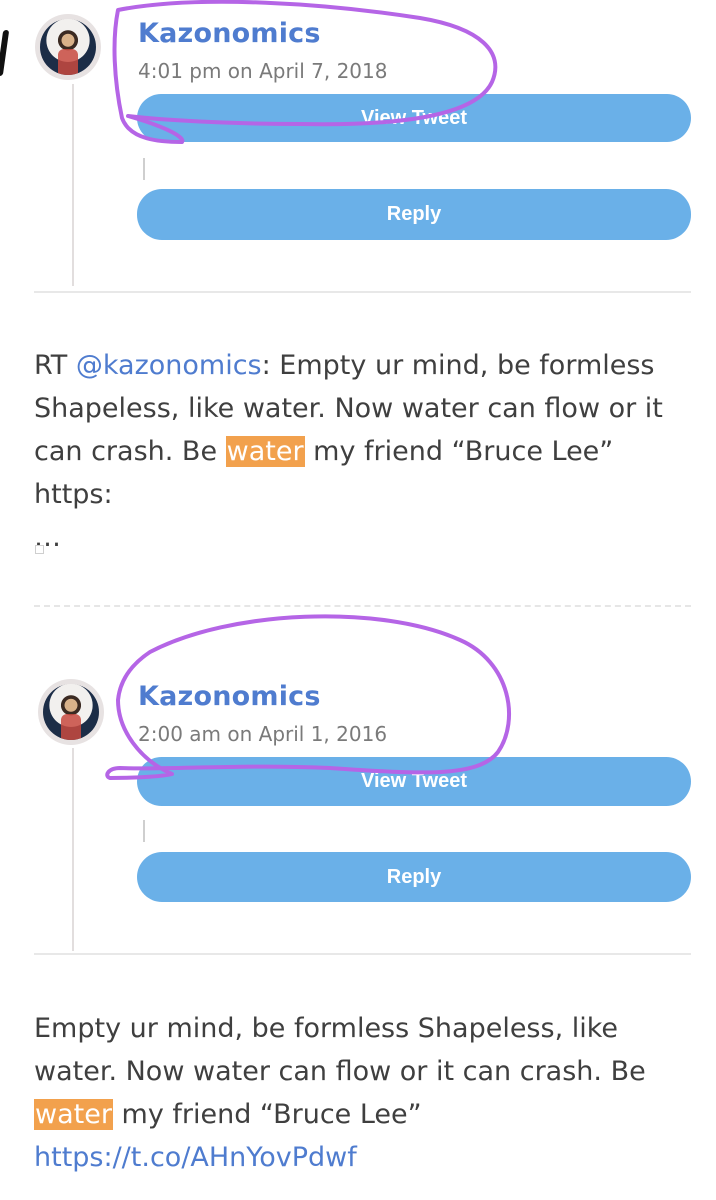 The width and height of the screenshot is (716, 1200). What do you see at coordinates (262, 71) in the screenshot?
I see `tweet-timestamp: 4:01 pm on April 7, 2018` at bounding box center [262, 71].